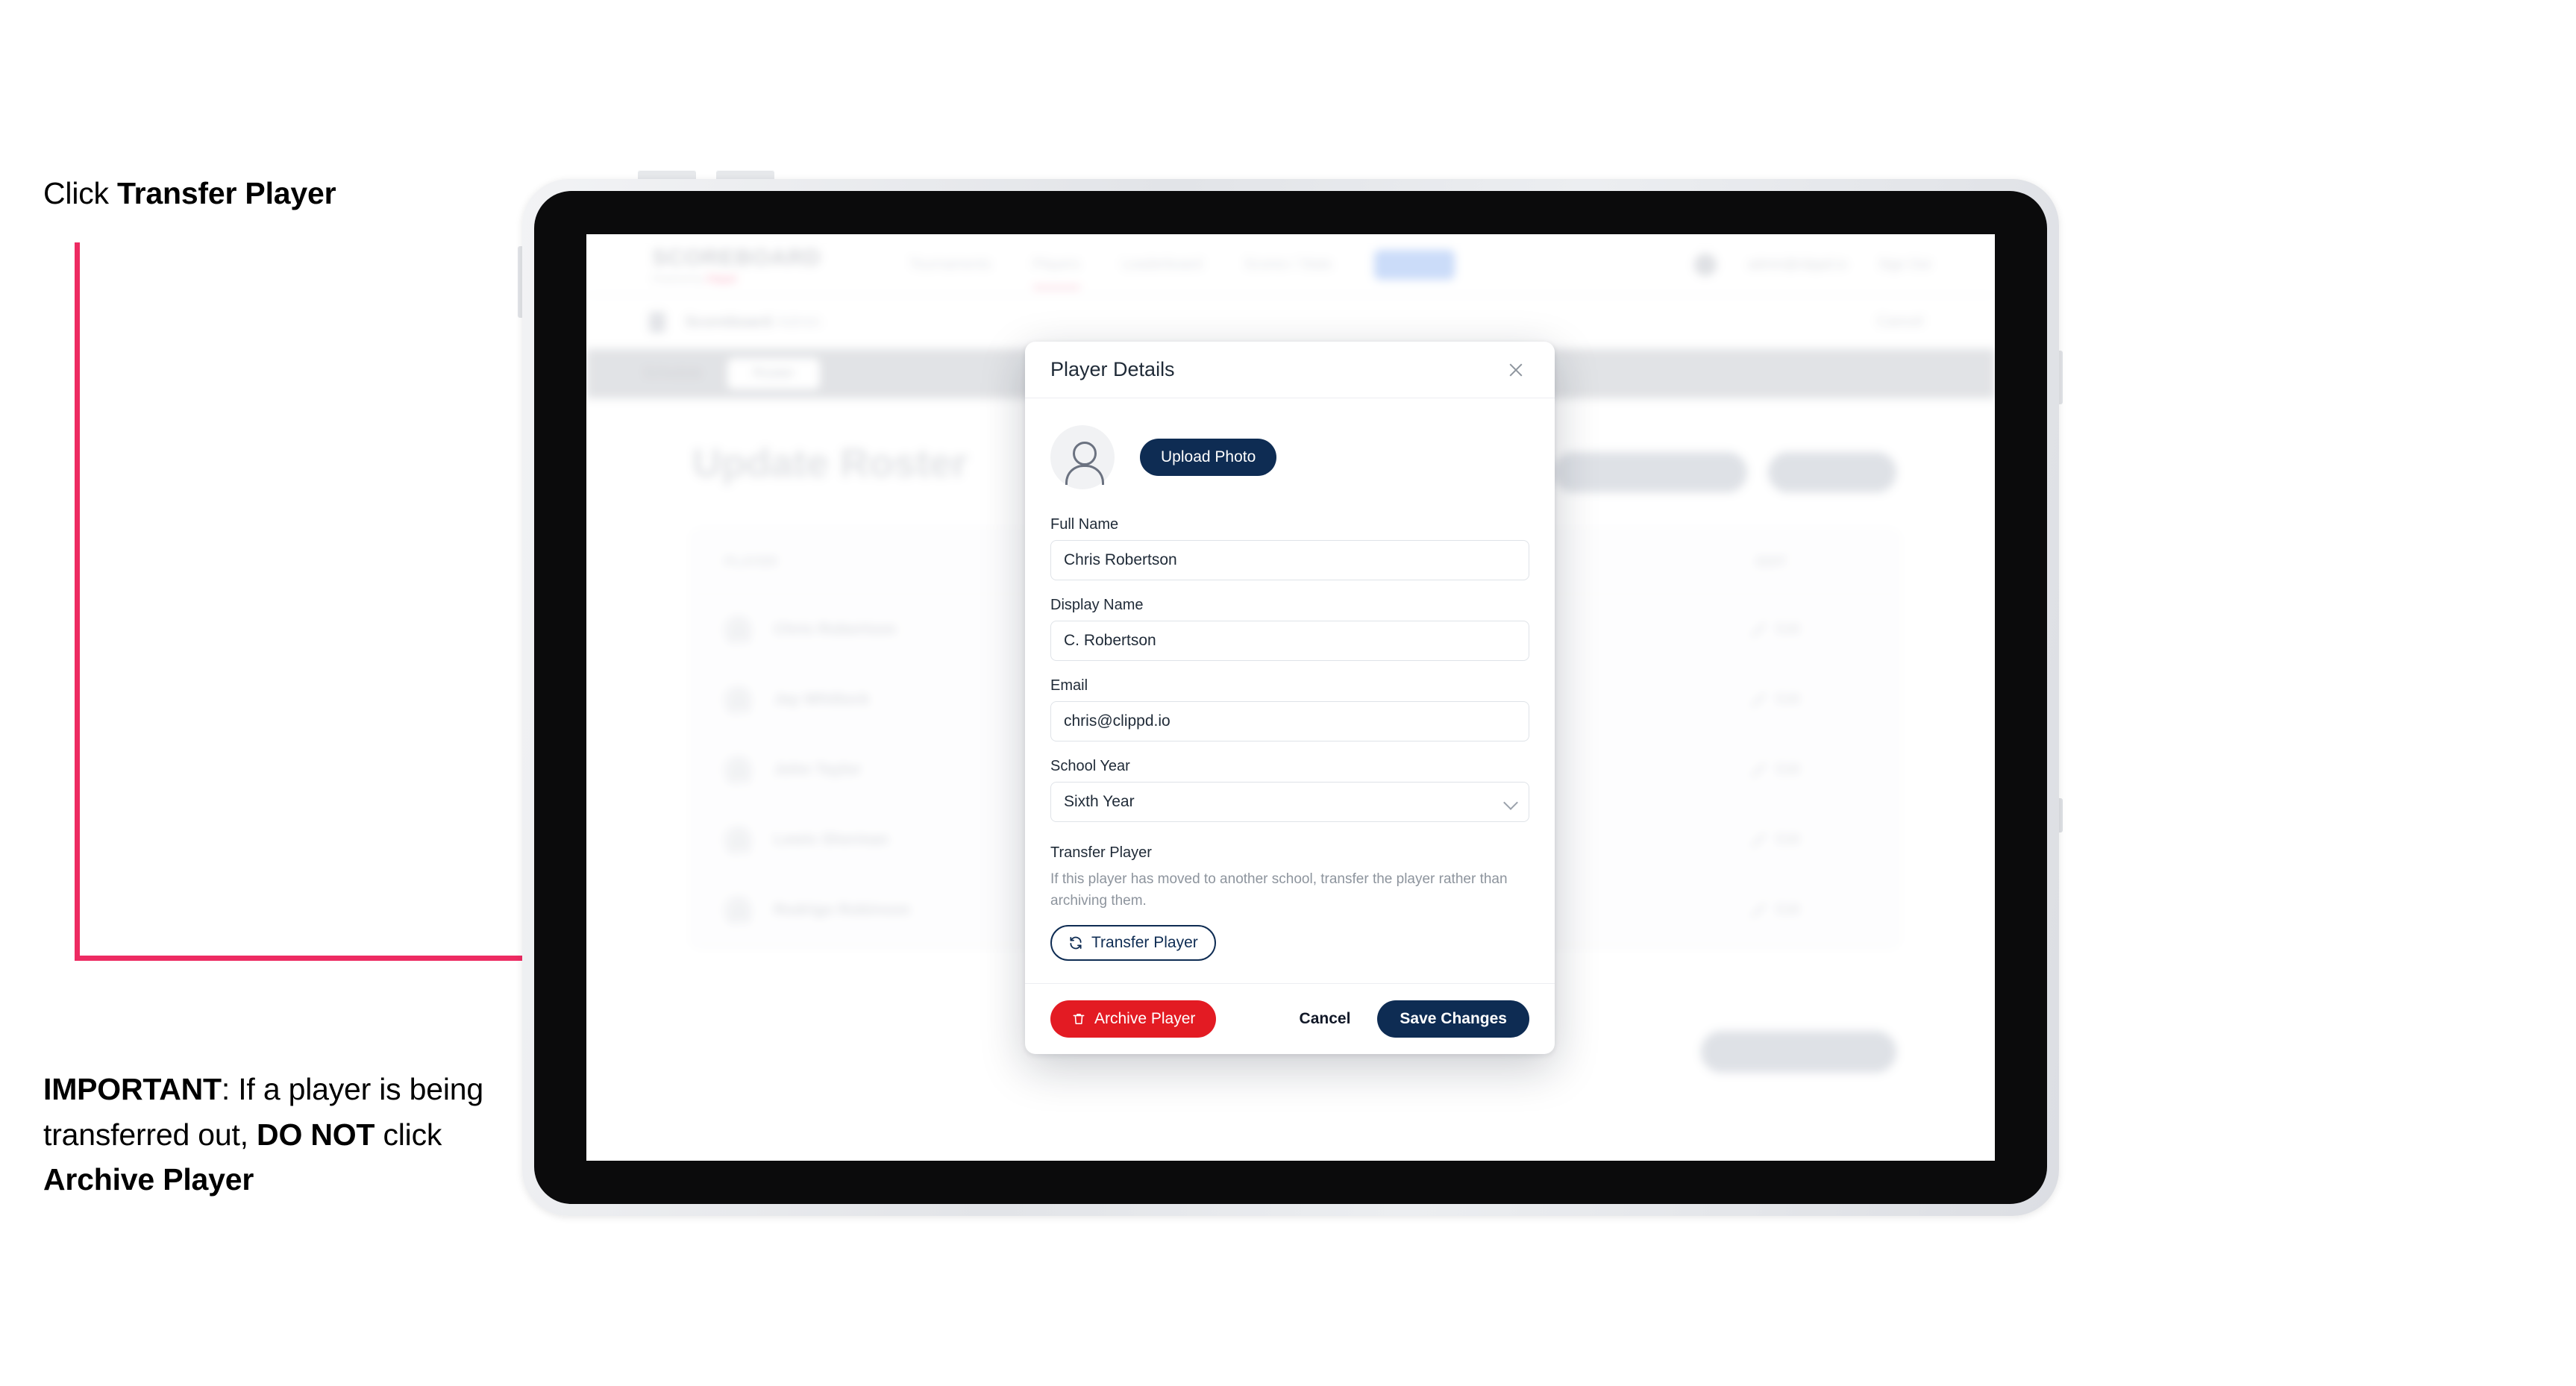  I want to click on annotation-top: Click Transfer Player, so click(189, 194).